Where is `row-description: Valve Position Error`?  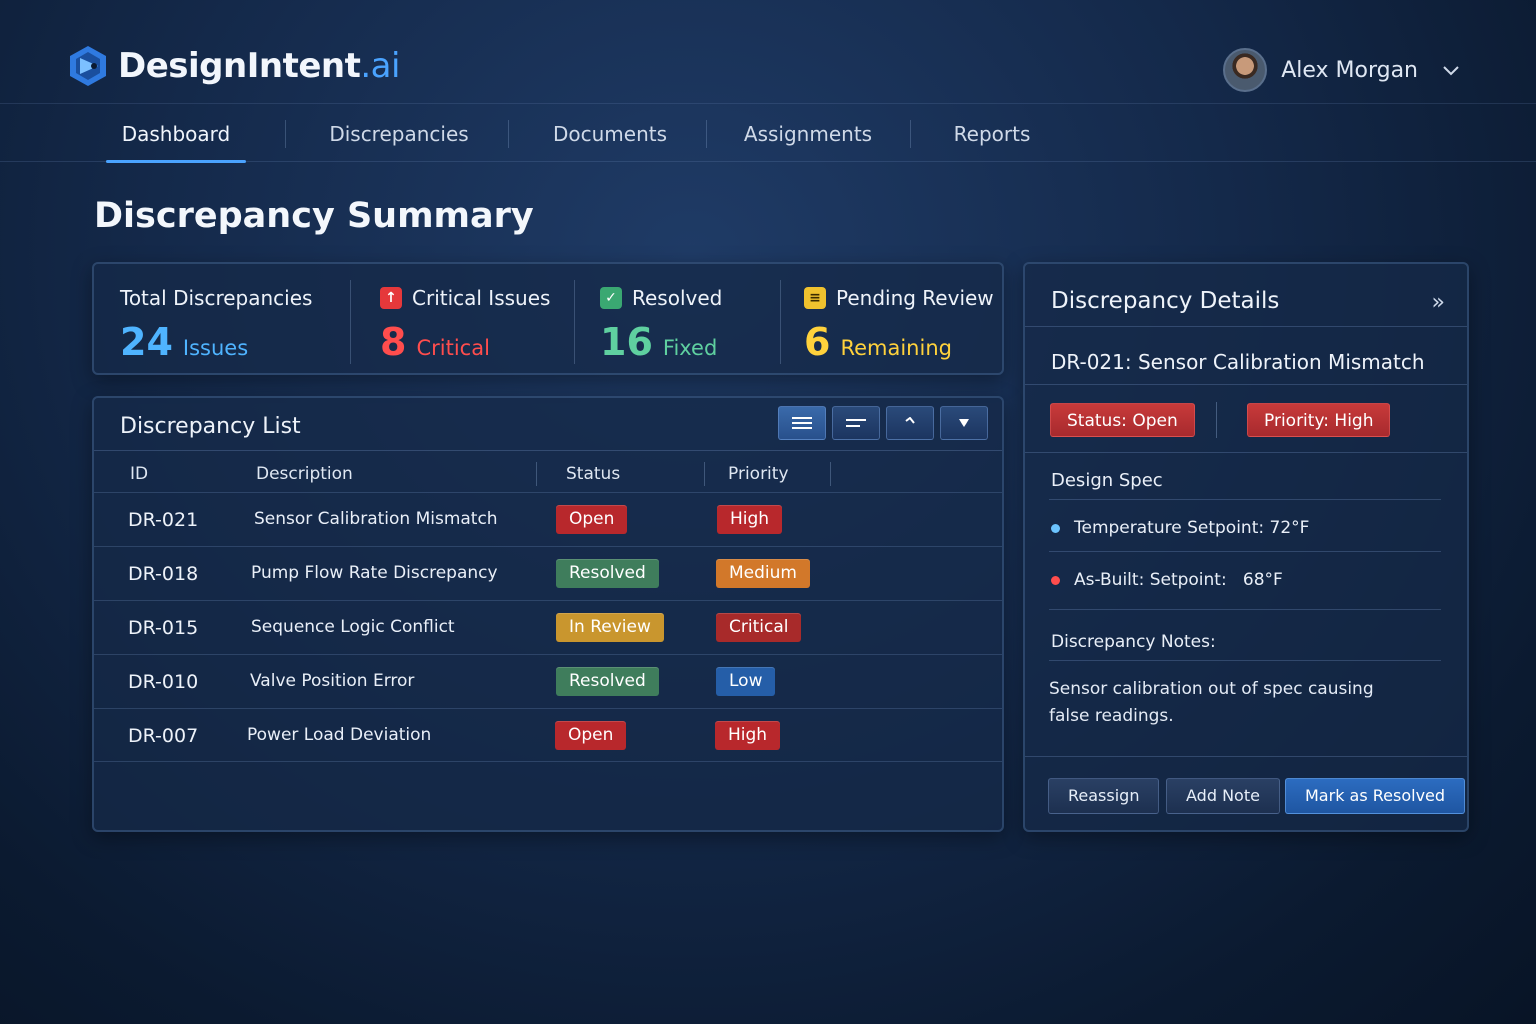 row-description: Valve Position Error is located at coordinates (332, 681).